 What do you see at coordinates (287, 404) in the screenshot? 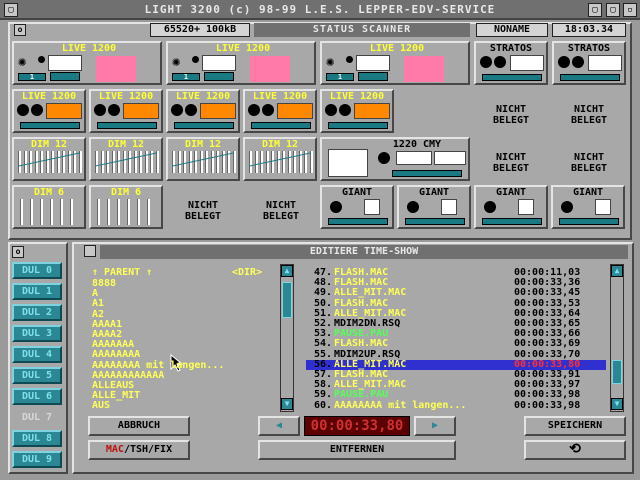
I see `scroll-down-icon: ▼` at bounding box center [287, 404].